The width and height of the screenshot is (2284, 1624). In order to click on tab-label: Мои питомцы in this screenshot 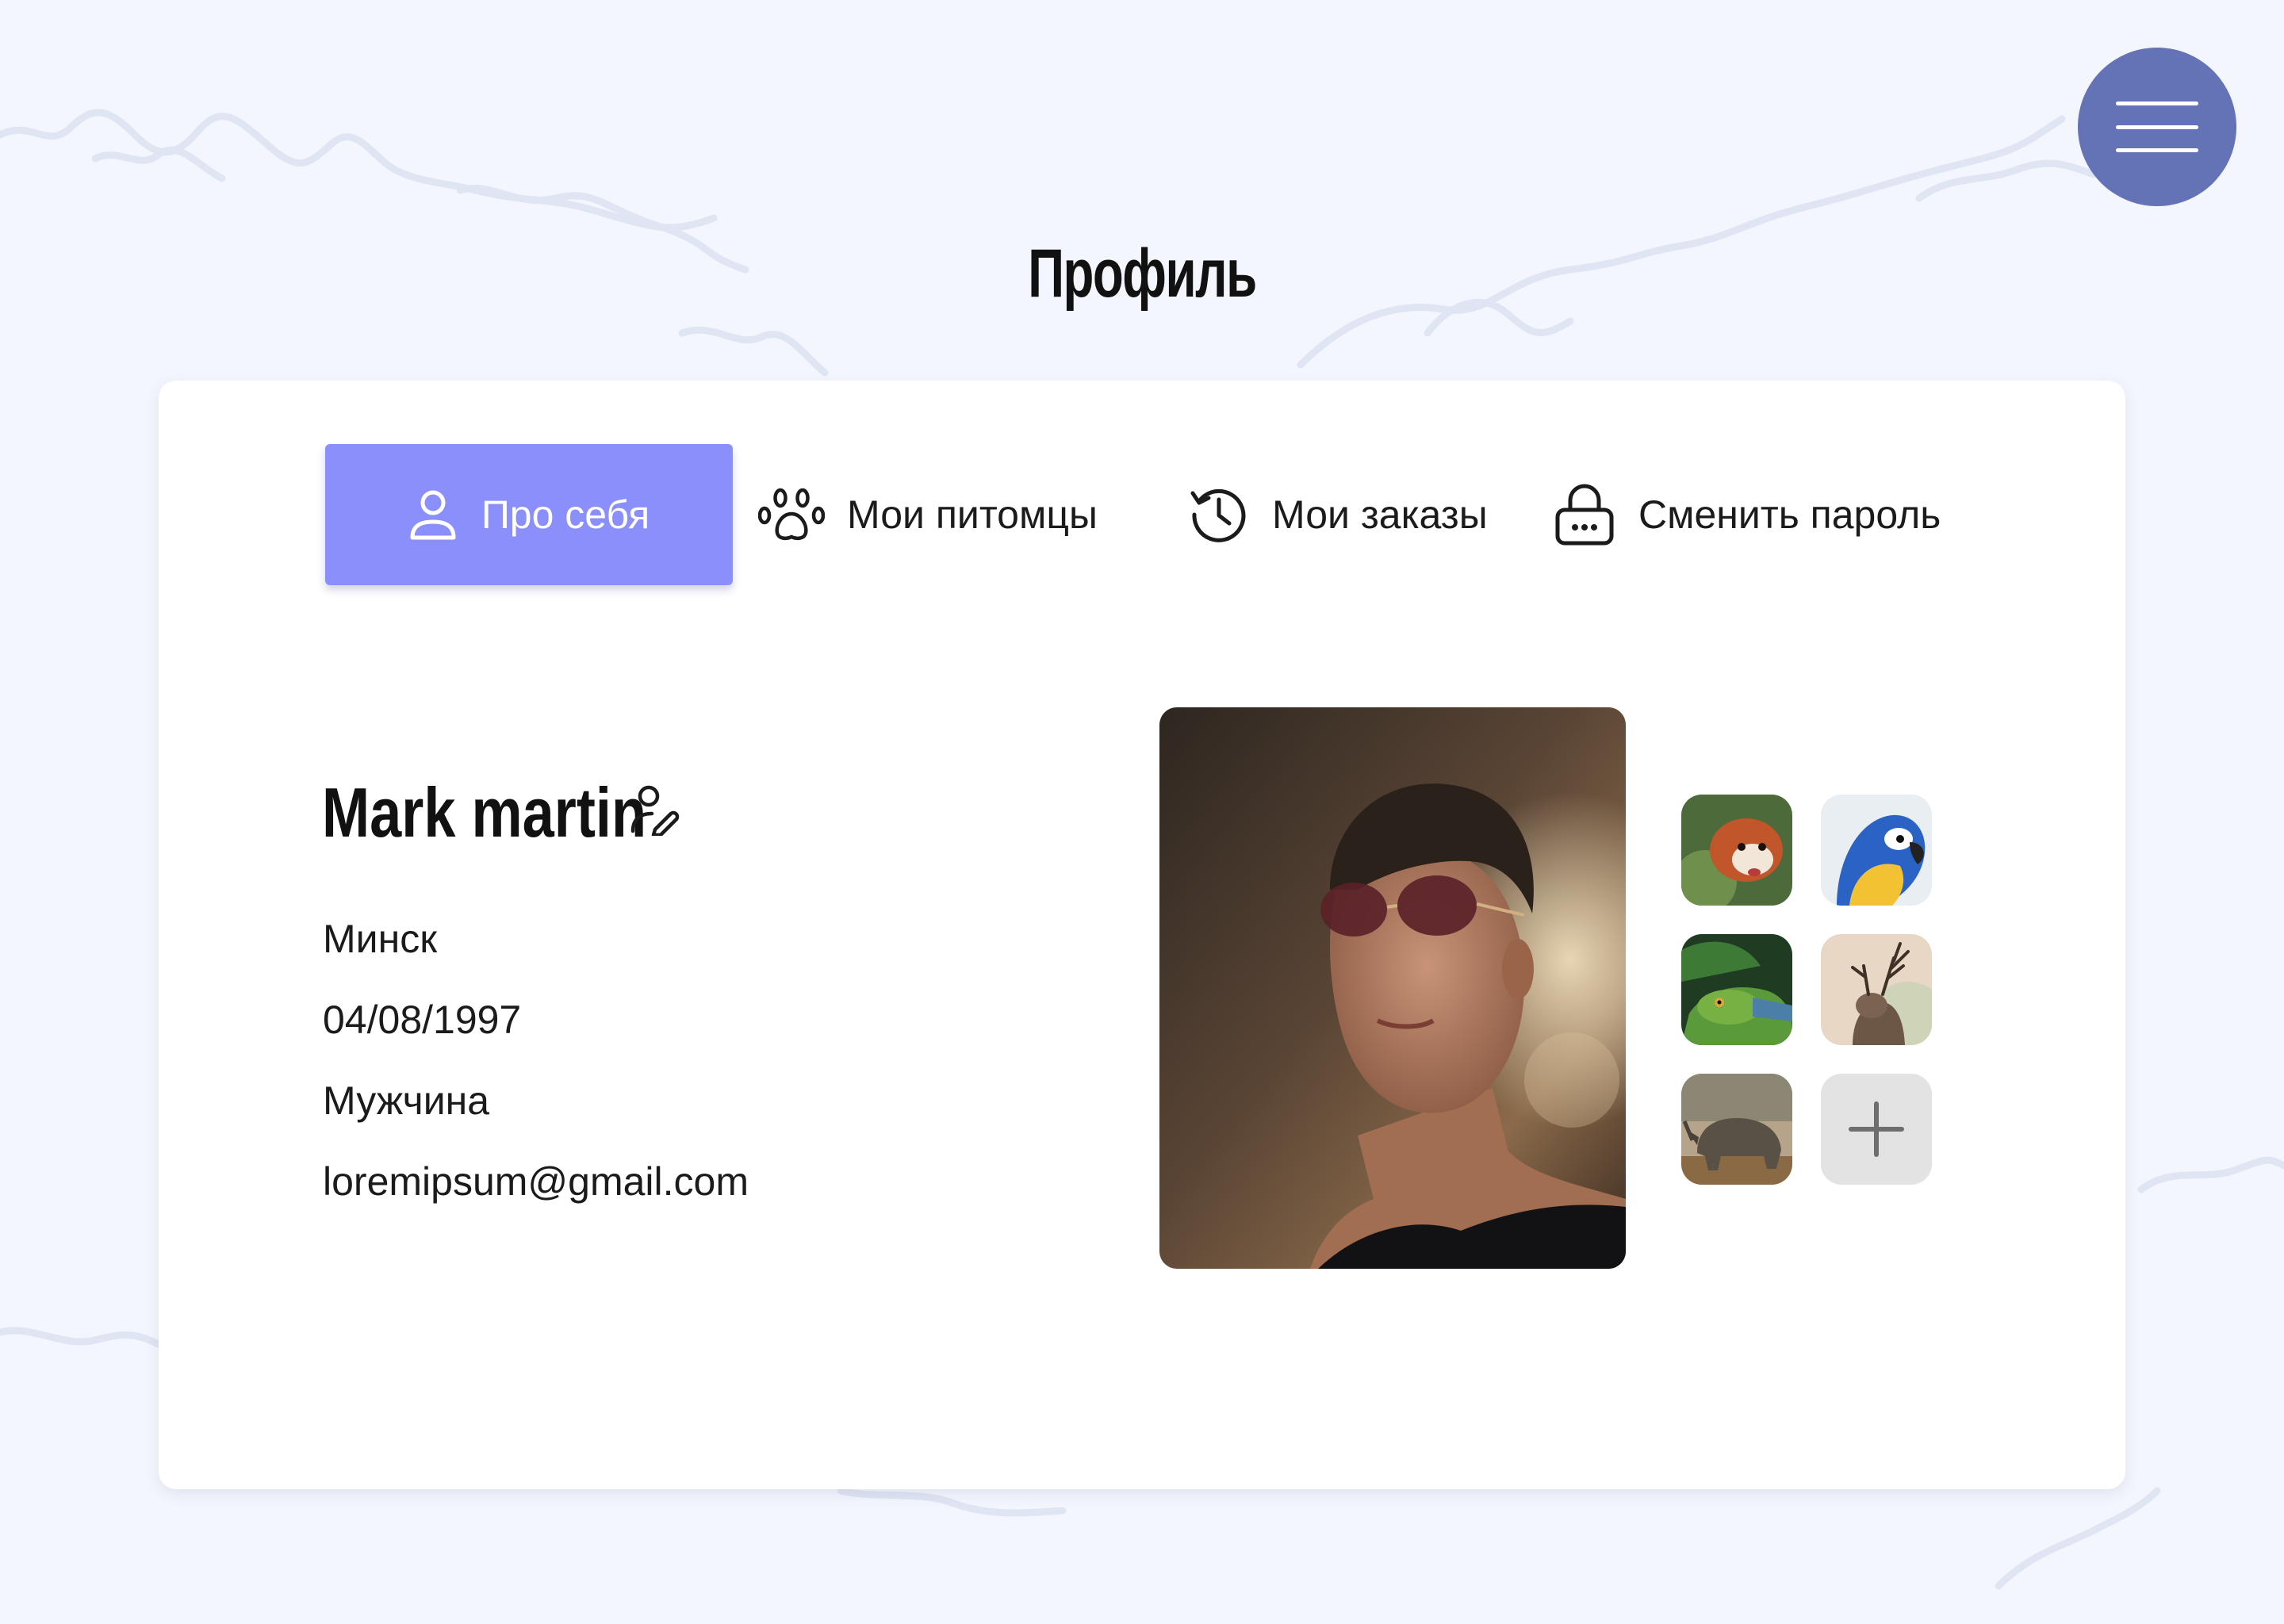, I will do `click(972, 514)`.